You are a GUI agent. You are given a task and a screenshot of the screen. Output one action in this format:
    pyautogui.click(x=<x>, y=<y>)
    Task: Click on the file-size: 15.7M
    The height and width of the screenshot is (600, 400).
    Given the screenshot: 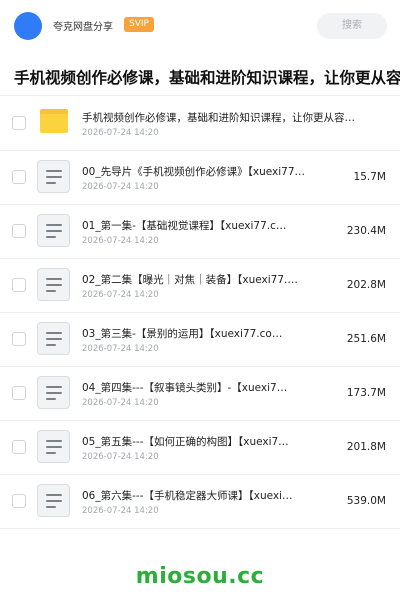 What is the action you would take?
    pyautogui.click(x=369, y=177)
    